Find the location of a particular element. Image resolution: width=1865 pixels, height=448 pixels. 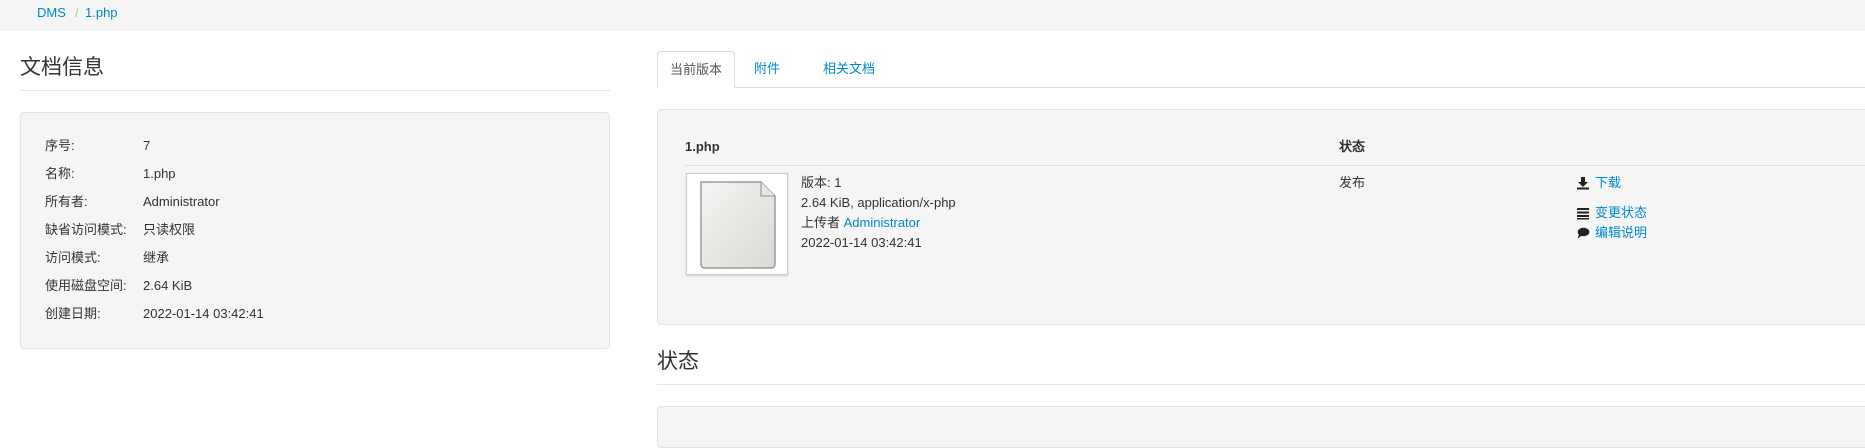

version-status: 发布 is located at coordinates (1352, 182).